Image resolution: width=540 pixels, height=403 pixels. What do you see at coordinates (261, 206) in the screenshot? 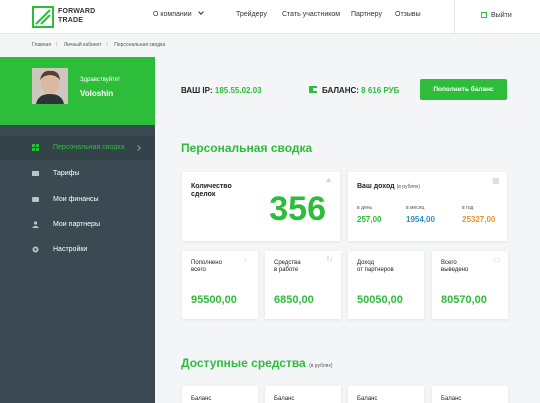
I see `deals-card: Количество сделок ★ 356` at bounding box center [261, 206].